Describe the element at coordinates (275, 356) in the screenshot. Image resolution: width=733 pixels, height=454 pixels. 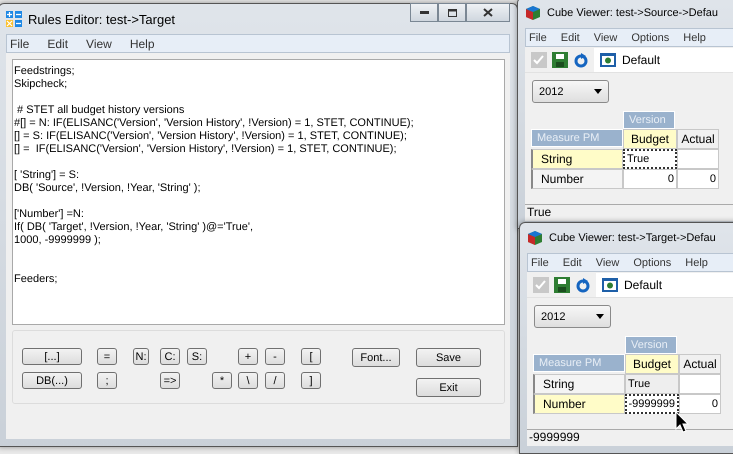
I see `insert-button: -` at that location.